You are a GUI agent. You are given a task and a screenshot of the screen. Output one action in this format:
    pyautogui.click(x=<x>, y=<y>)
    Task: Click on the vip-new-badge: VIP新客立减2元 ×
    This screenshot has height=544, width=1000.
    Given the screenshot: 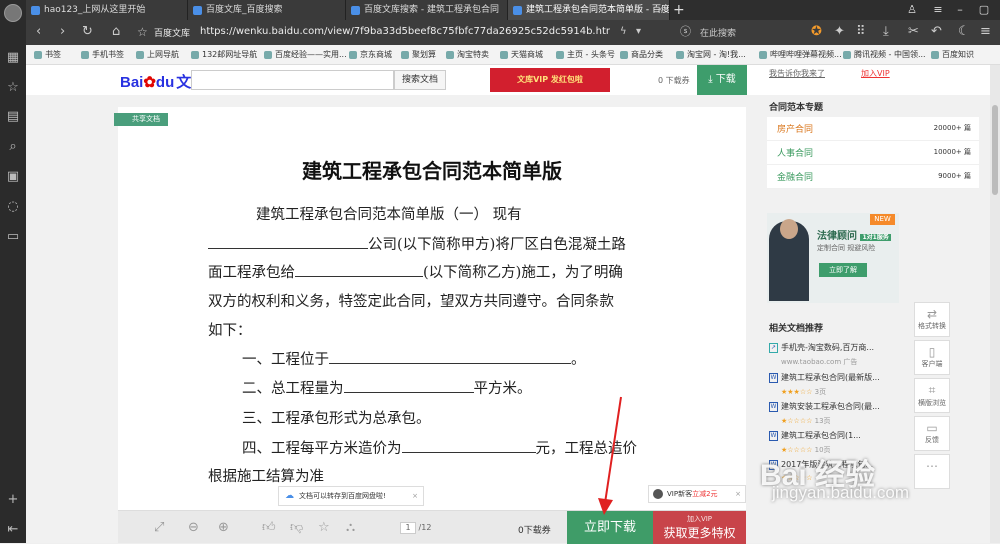 What is the action you would take?
    pyautogui.click(x=697, y=494)
    